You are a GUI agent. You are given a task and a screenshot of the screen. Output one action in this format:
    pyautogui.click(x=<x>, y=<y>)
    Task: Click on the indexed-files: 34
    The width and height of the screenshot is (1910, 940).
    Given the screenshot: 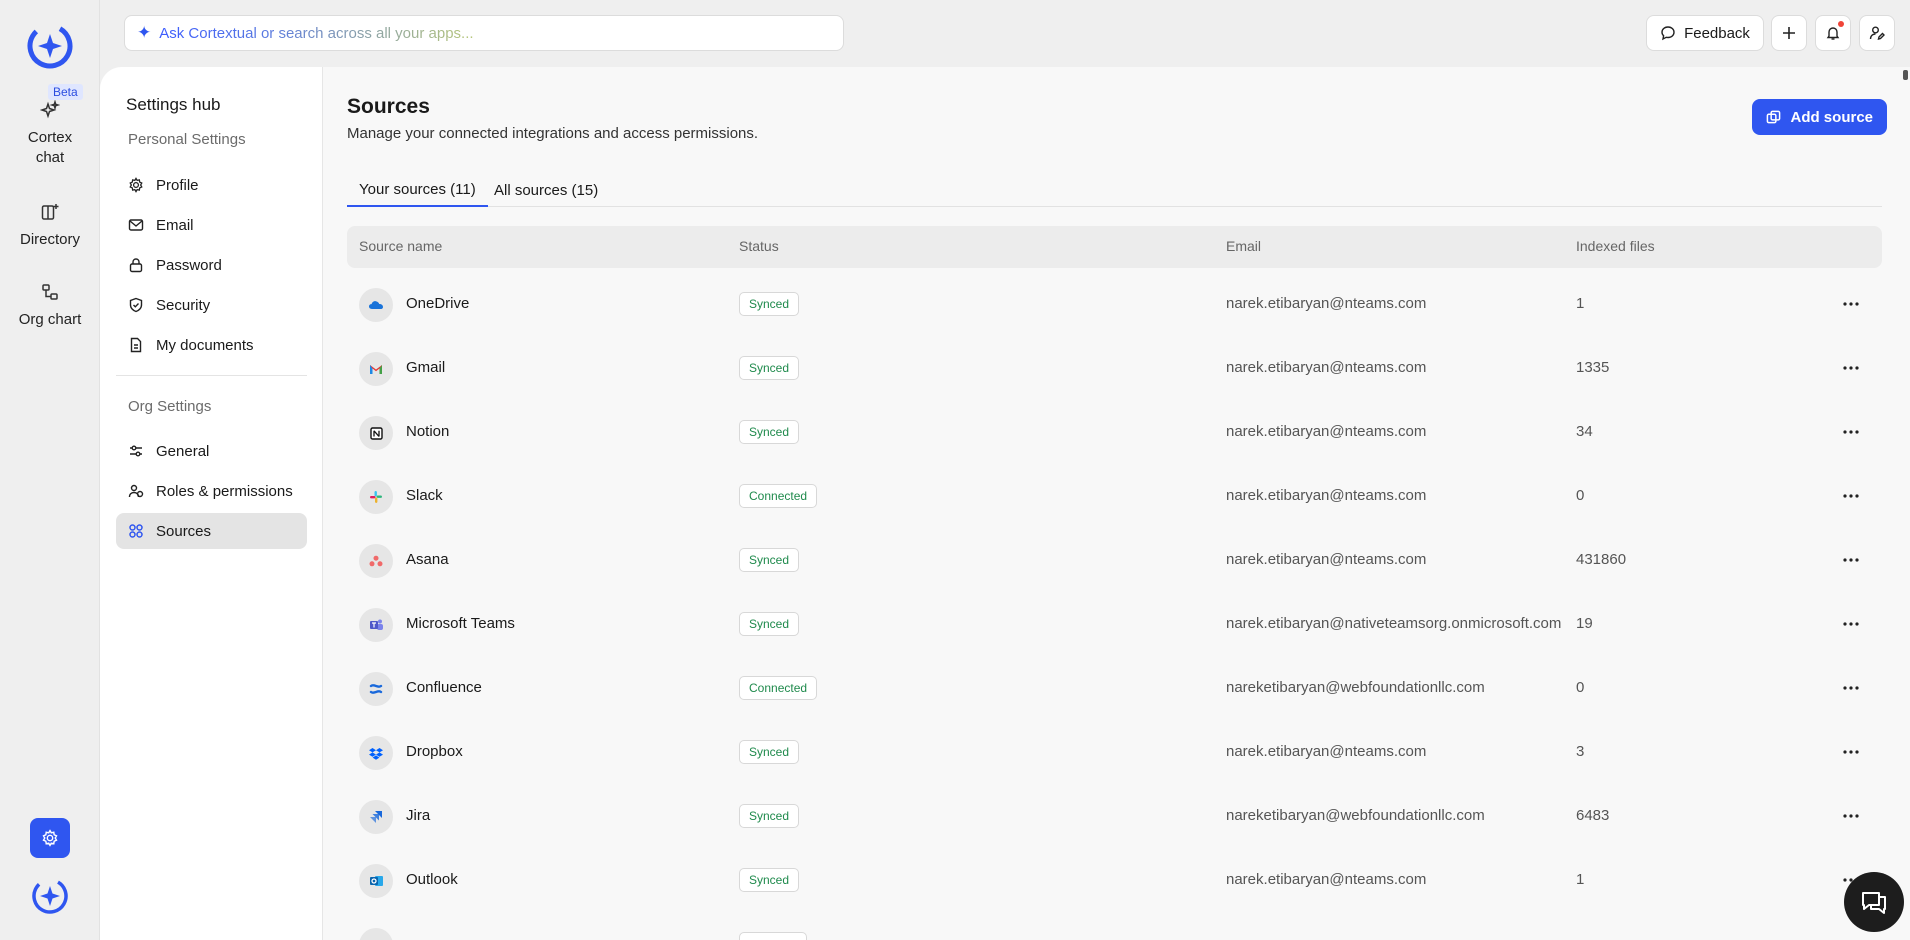 What is the action you would take?
    pyautogui.click(x=1584, y=431)
    